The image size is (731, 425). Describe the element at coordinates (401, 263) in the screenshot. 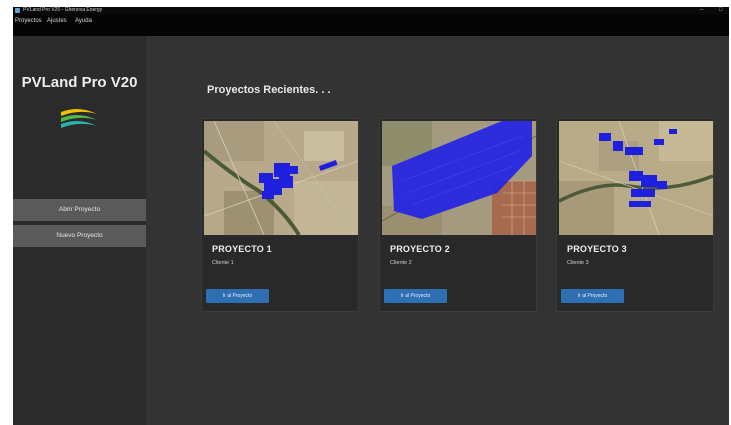

I see `project-client: Cliente 2` at that location.